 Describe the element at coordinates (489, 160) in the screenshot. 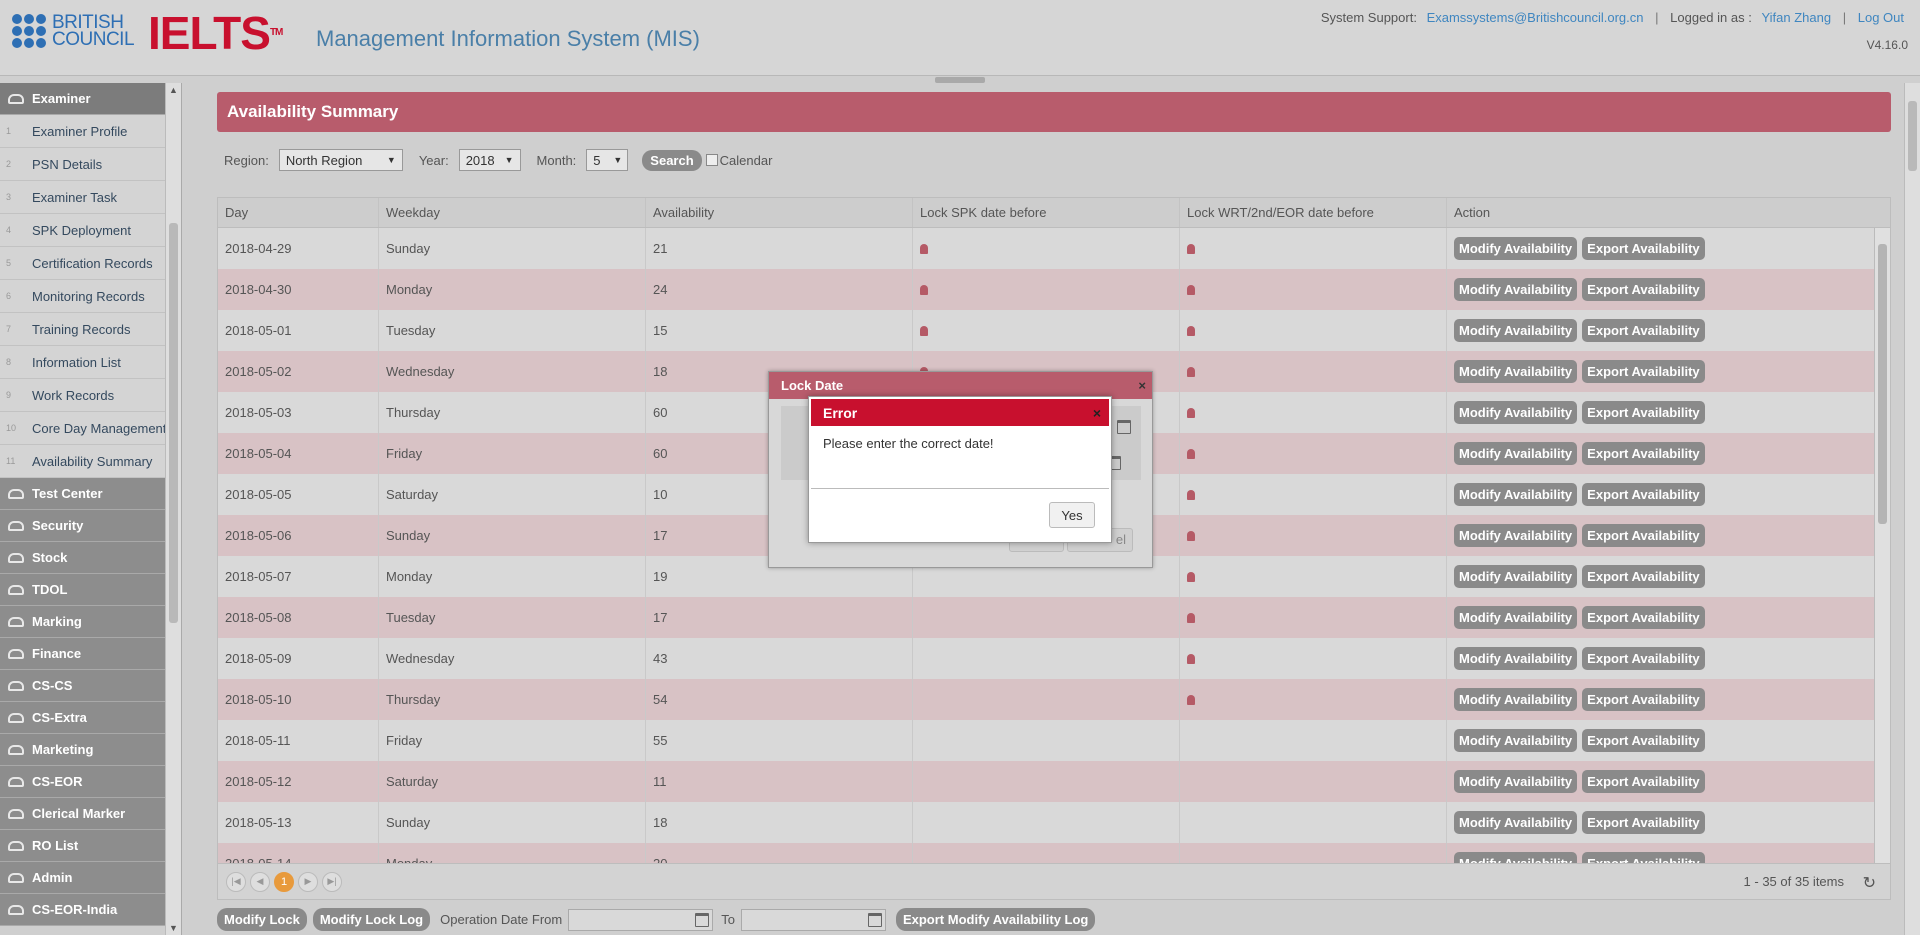

I see `year-select: 2018 ▼` at that location.